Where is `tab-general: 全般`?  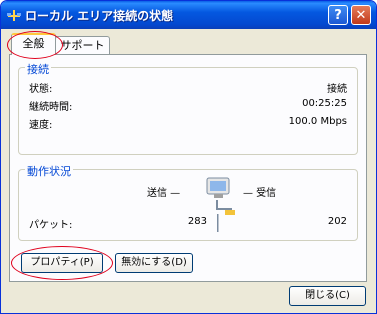
tab-general: 全般 is located at coordinates (33, 44).